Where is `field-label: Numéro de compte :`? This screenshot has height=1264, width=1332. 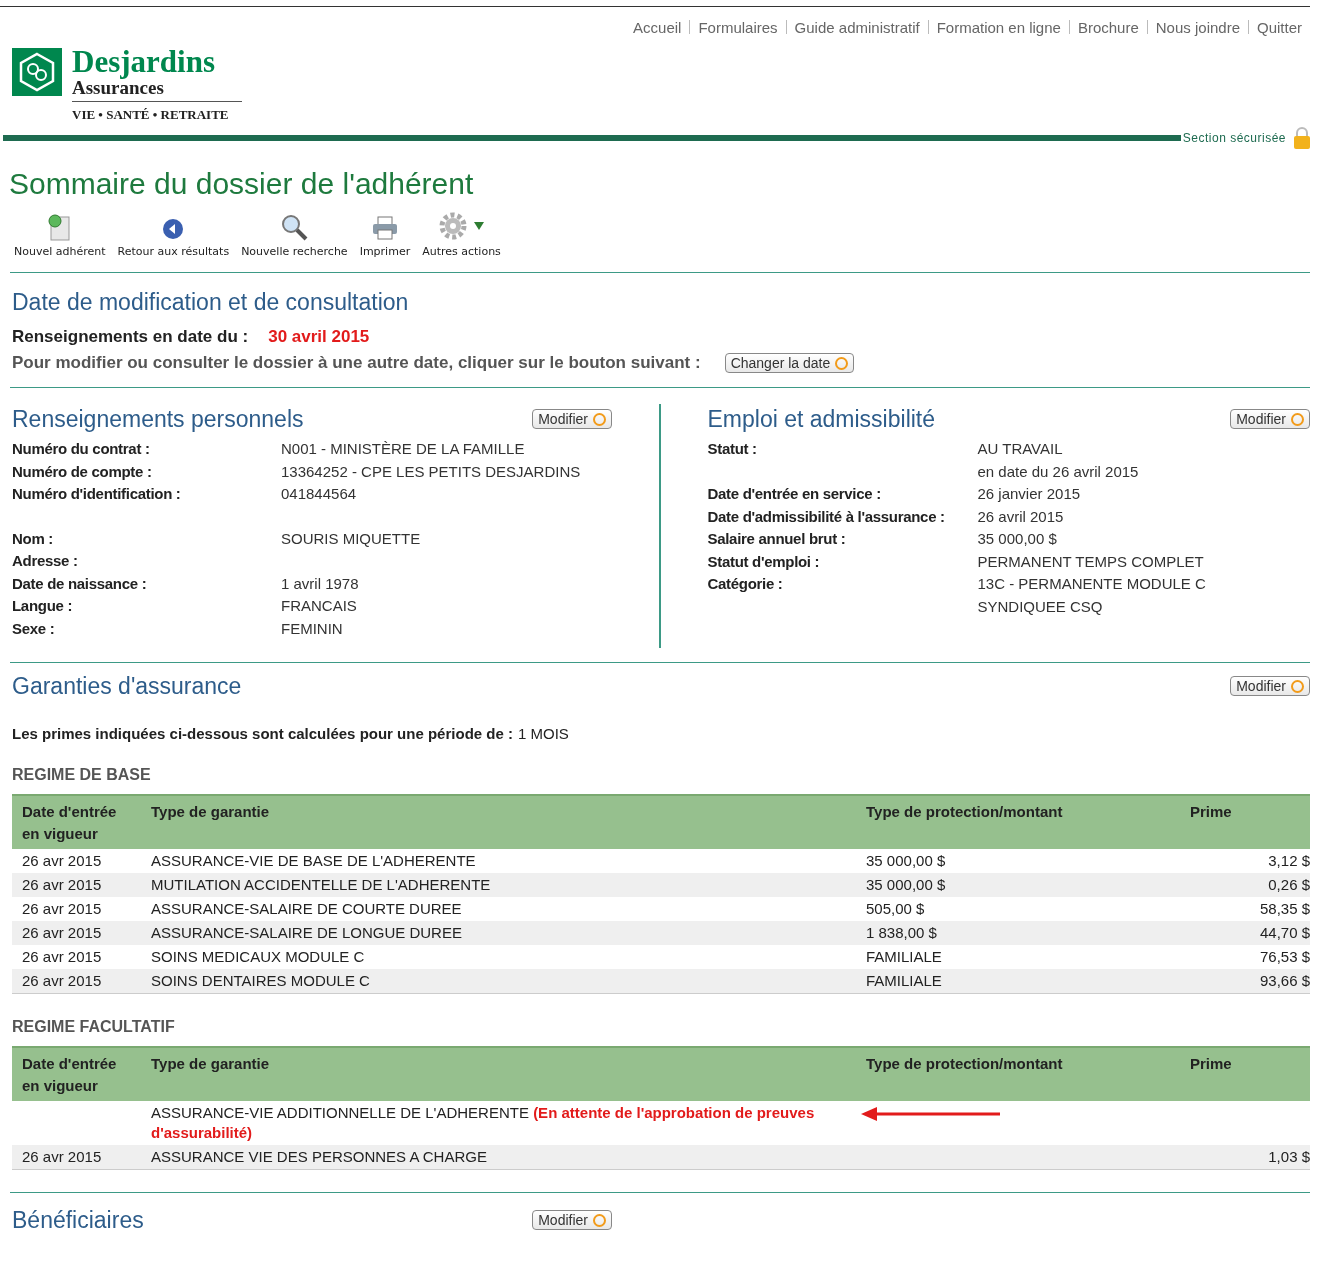
field-label: Numéro de compte : is located at coordinates (82, 471).